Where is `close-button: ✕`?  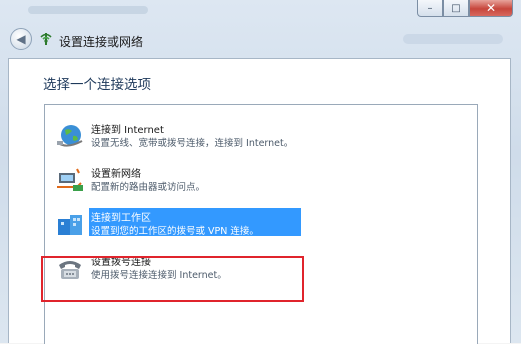
close-button: ✕ is located at coordinates (491, 8).